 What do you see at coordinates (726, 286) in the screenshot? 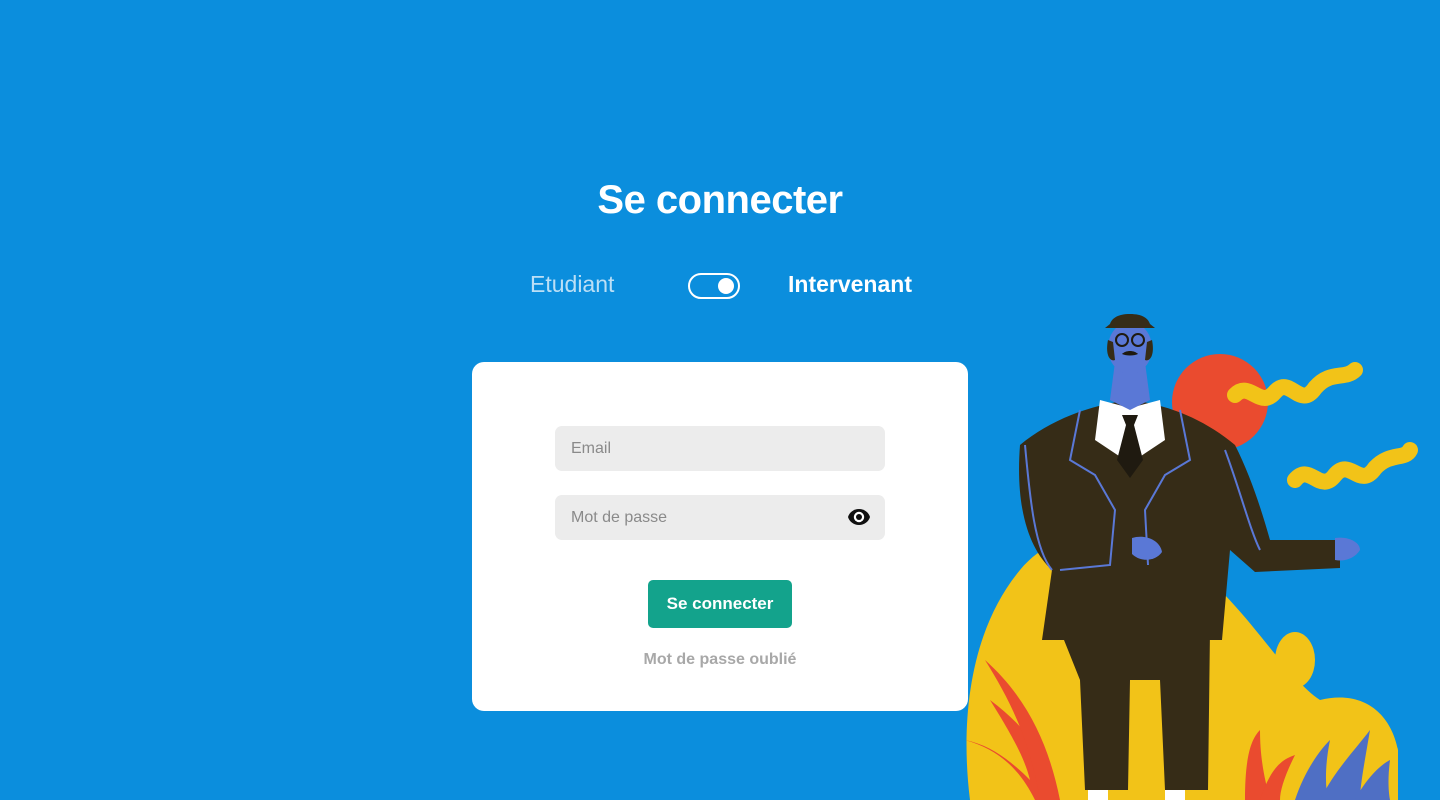
I see `toggle-knob` at bounding box center [726, 286].